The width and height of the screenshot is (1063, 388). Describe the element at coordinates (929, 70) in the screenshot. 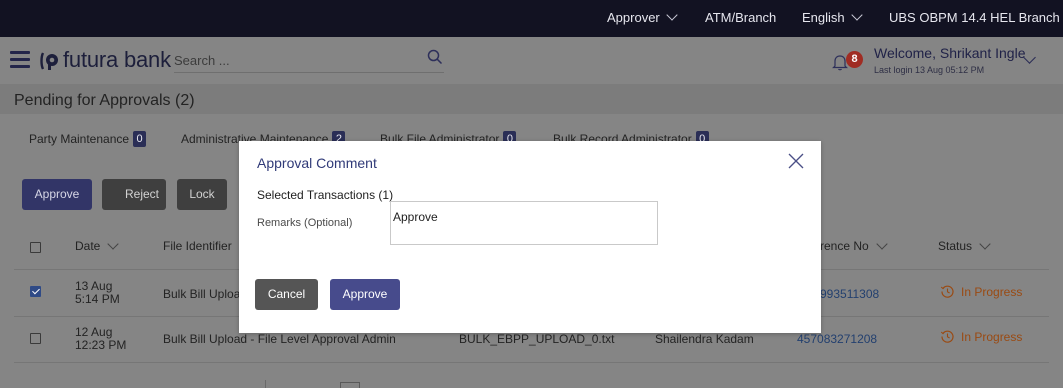

I see `last-login-text: Last login 13 Aug 05:12 PM` at that location.